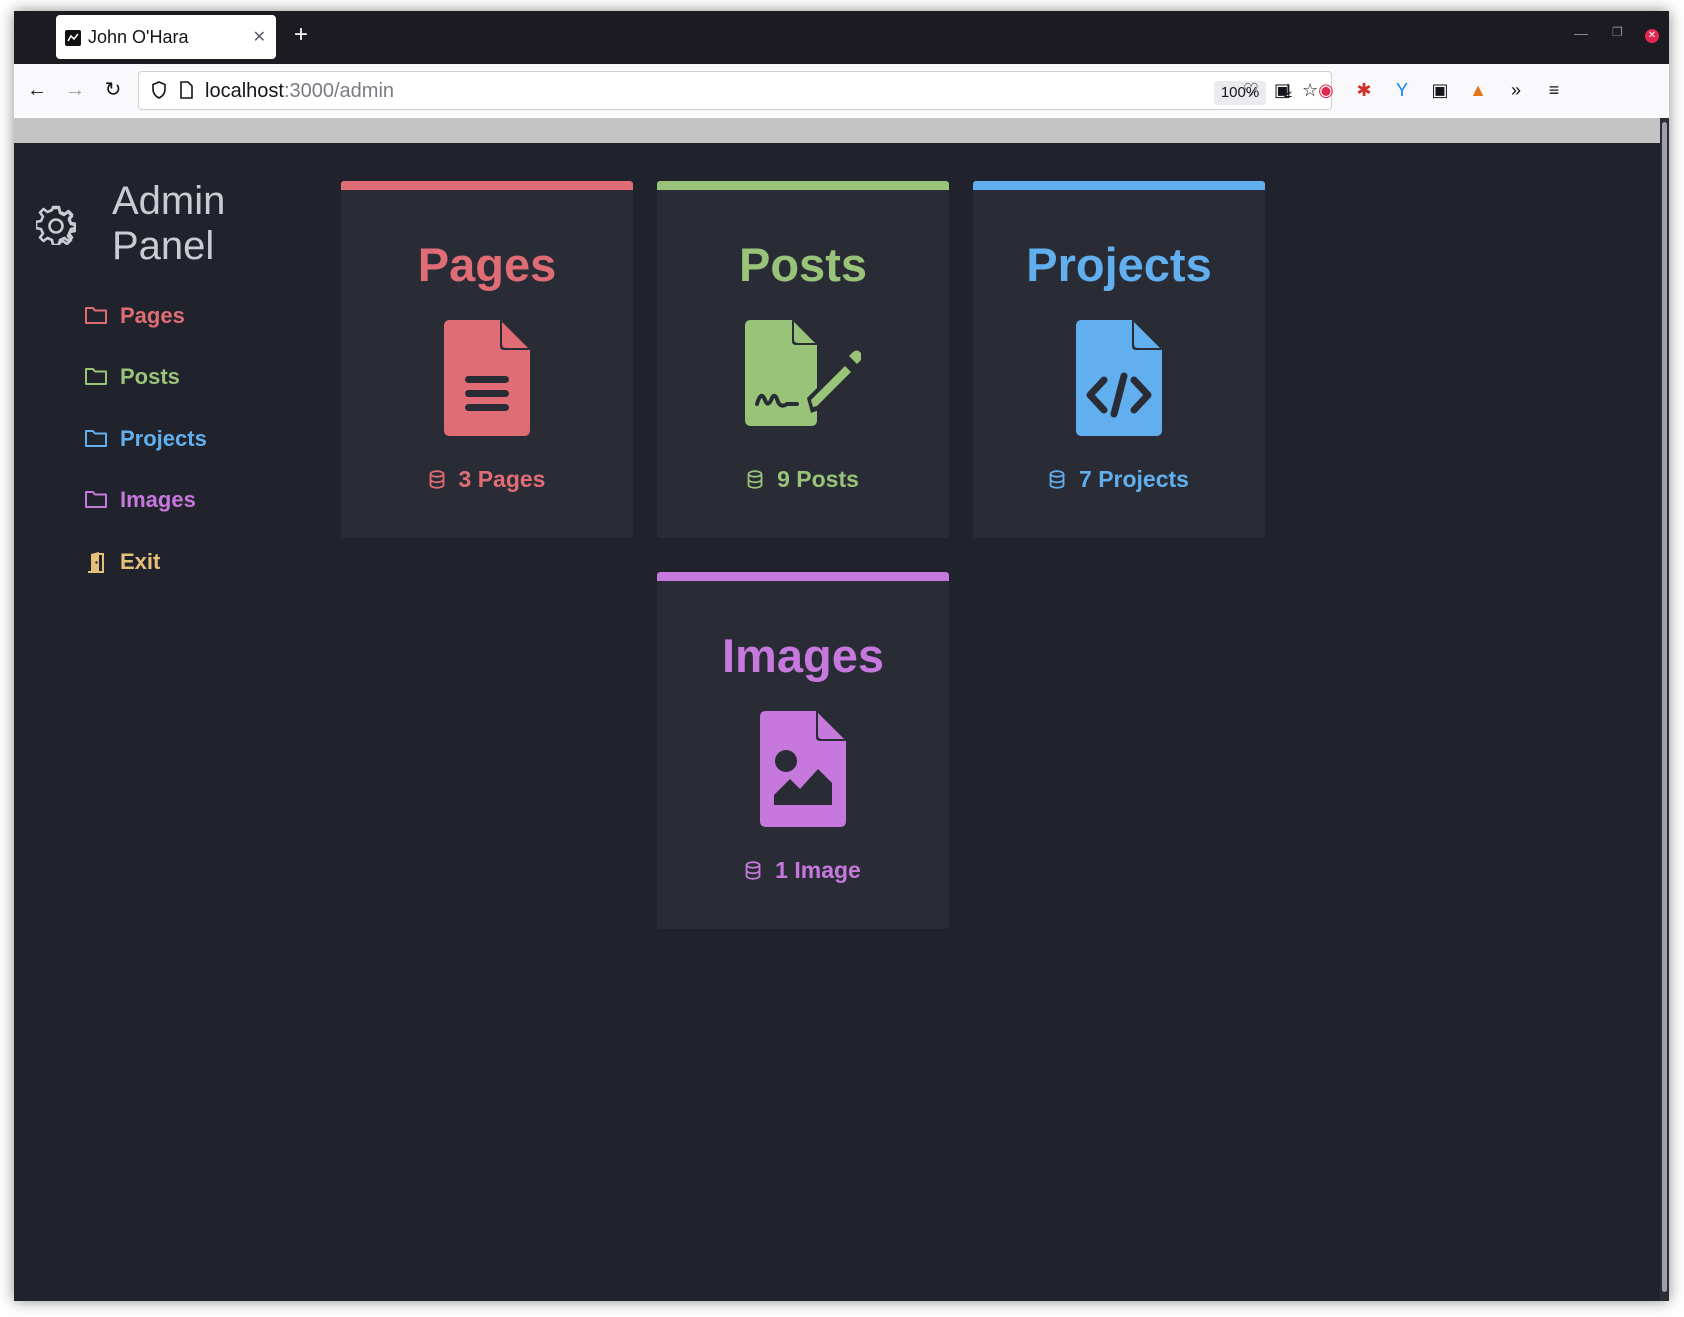 This screenshot has height=1317, width=1684. What do you see at coordinates (163, 246) in the screenshot?
I see `brand-line-2: Panel` at bounding box center [163, 246].